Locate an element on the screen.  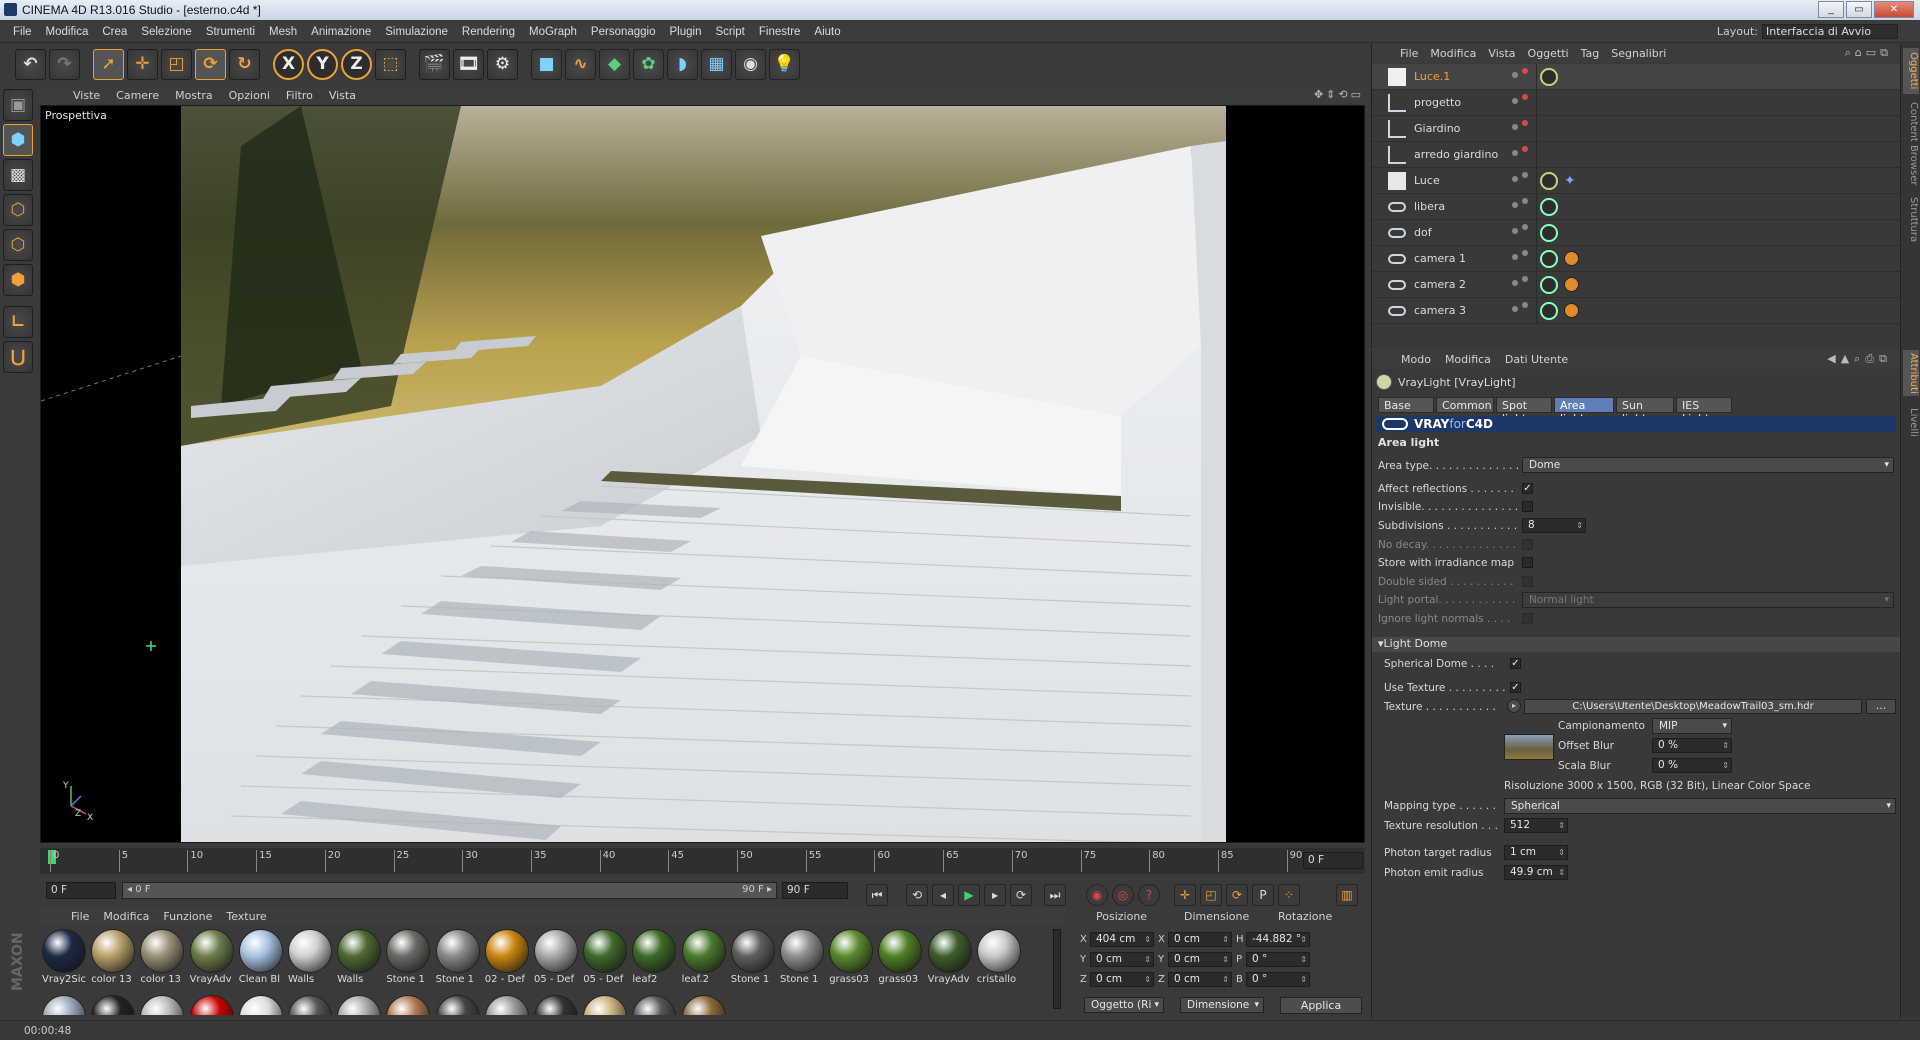
campionamento-dropdown: MIP is located at coordinates (1692, 726).